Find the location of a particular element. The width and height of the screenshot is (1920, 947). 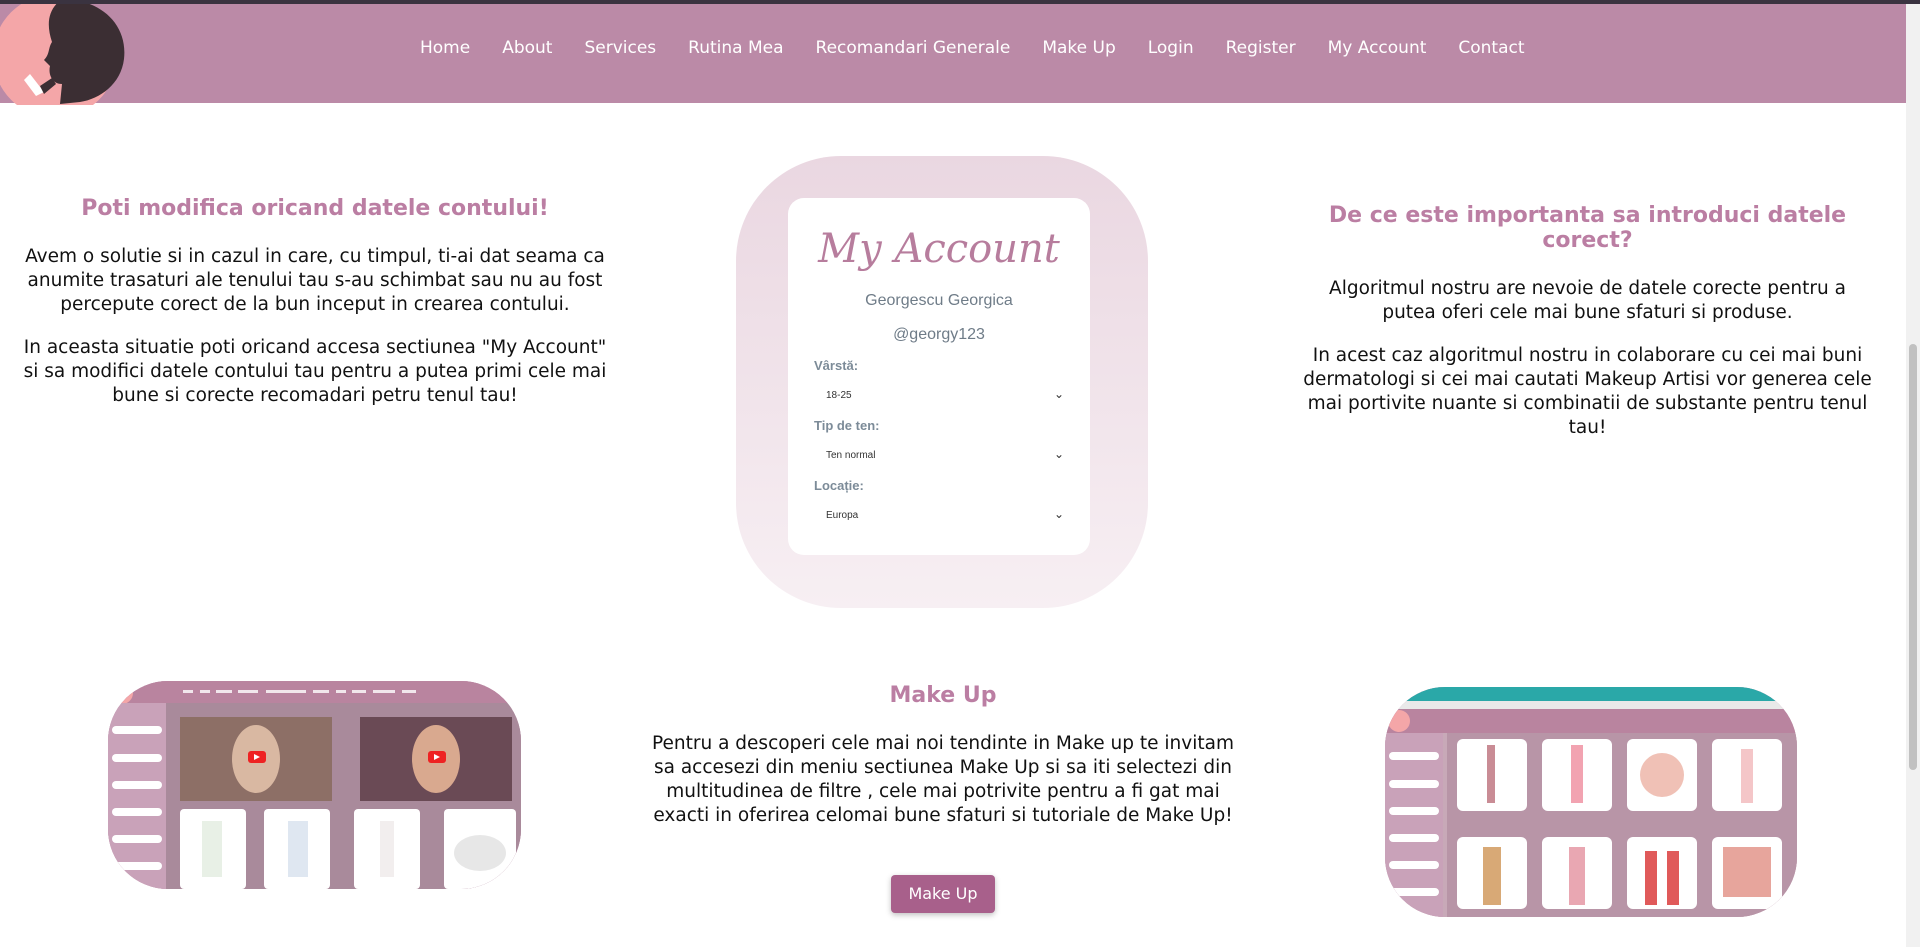

account-username: @georgy123 is located at coordinates (939, 334).